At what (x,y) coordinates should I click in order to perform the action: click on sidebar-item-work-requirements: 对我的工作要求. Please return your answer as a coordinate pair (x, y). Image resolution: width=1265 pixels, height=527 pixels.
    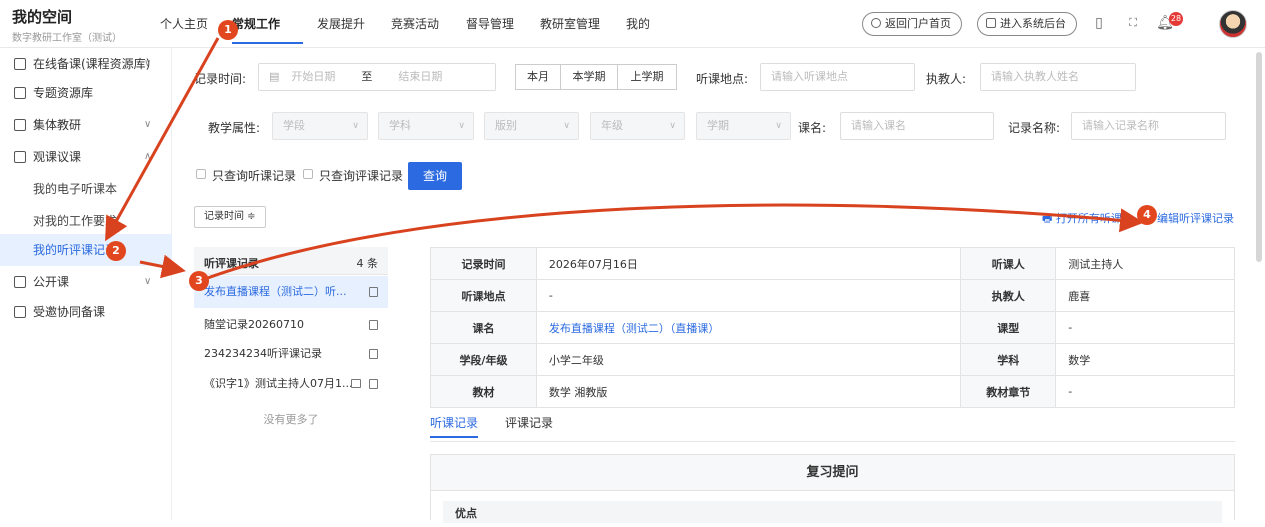
    Looking at the image, I should click on (86, 221).